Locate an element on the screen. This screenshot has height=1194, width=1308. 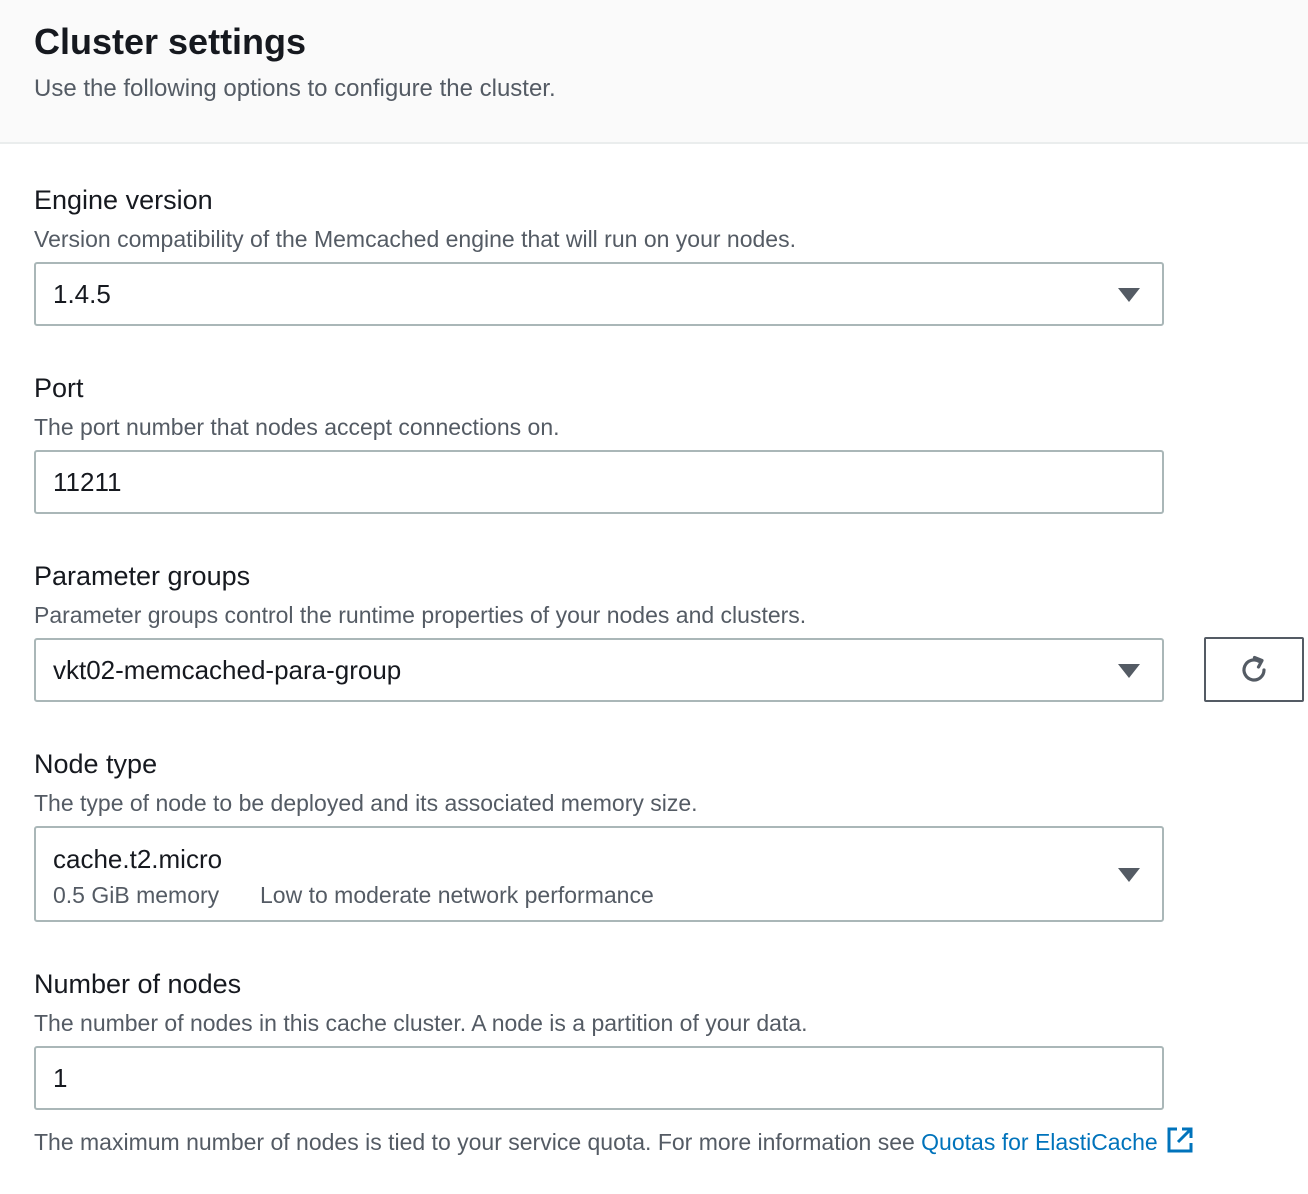
parameter-groups-select: vkt02-memcached-para-group is located at coordinates (599, 670).